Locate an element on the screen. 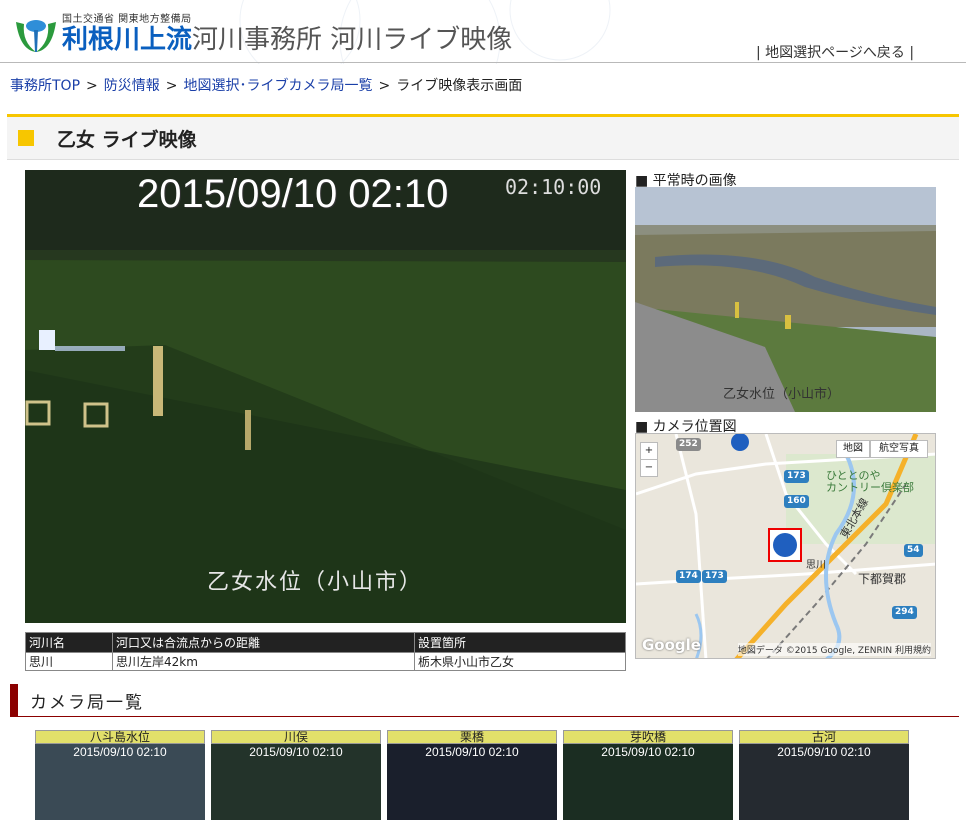  normal-scene is located at coordinates (785, 299).